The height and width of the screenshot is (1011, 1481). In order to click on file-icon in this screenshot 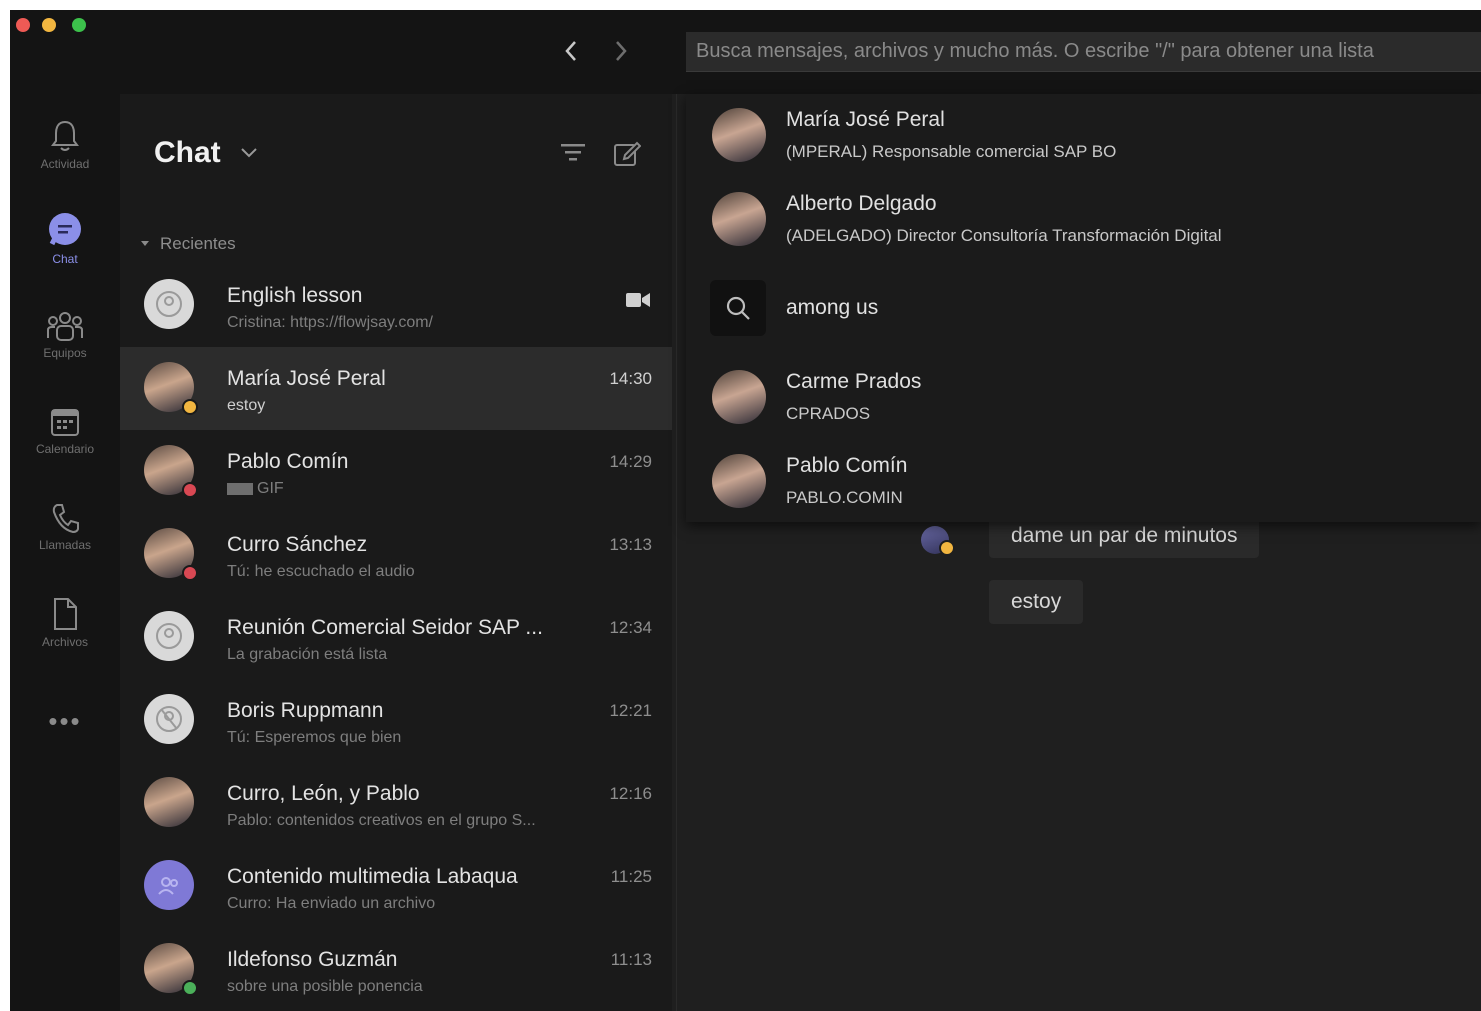, I will do `click(65, 614)`.